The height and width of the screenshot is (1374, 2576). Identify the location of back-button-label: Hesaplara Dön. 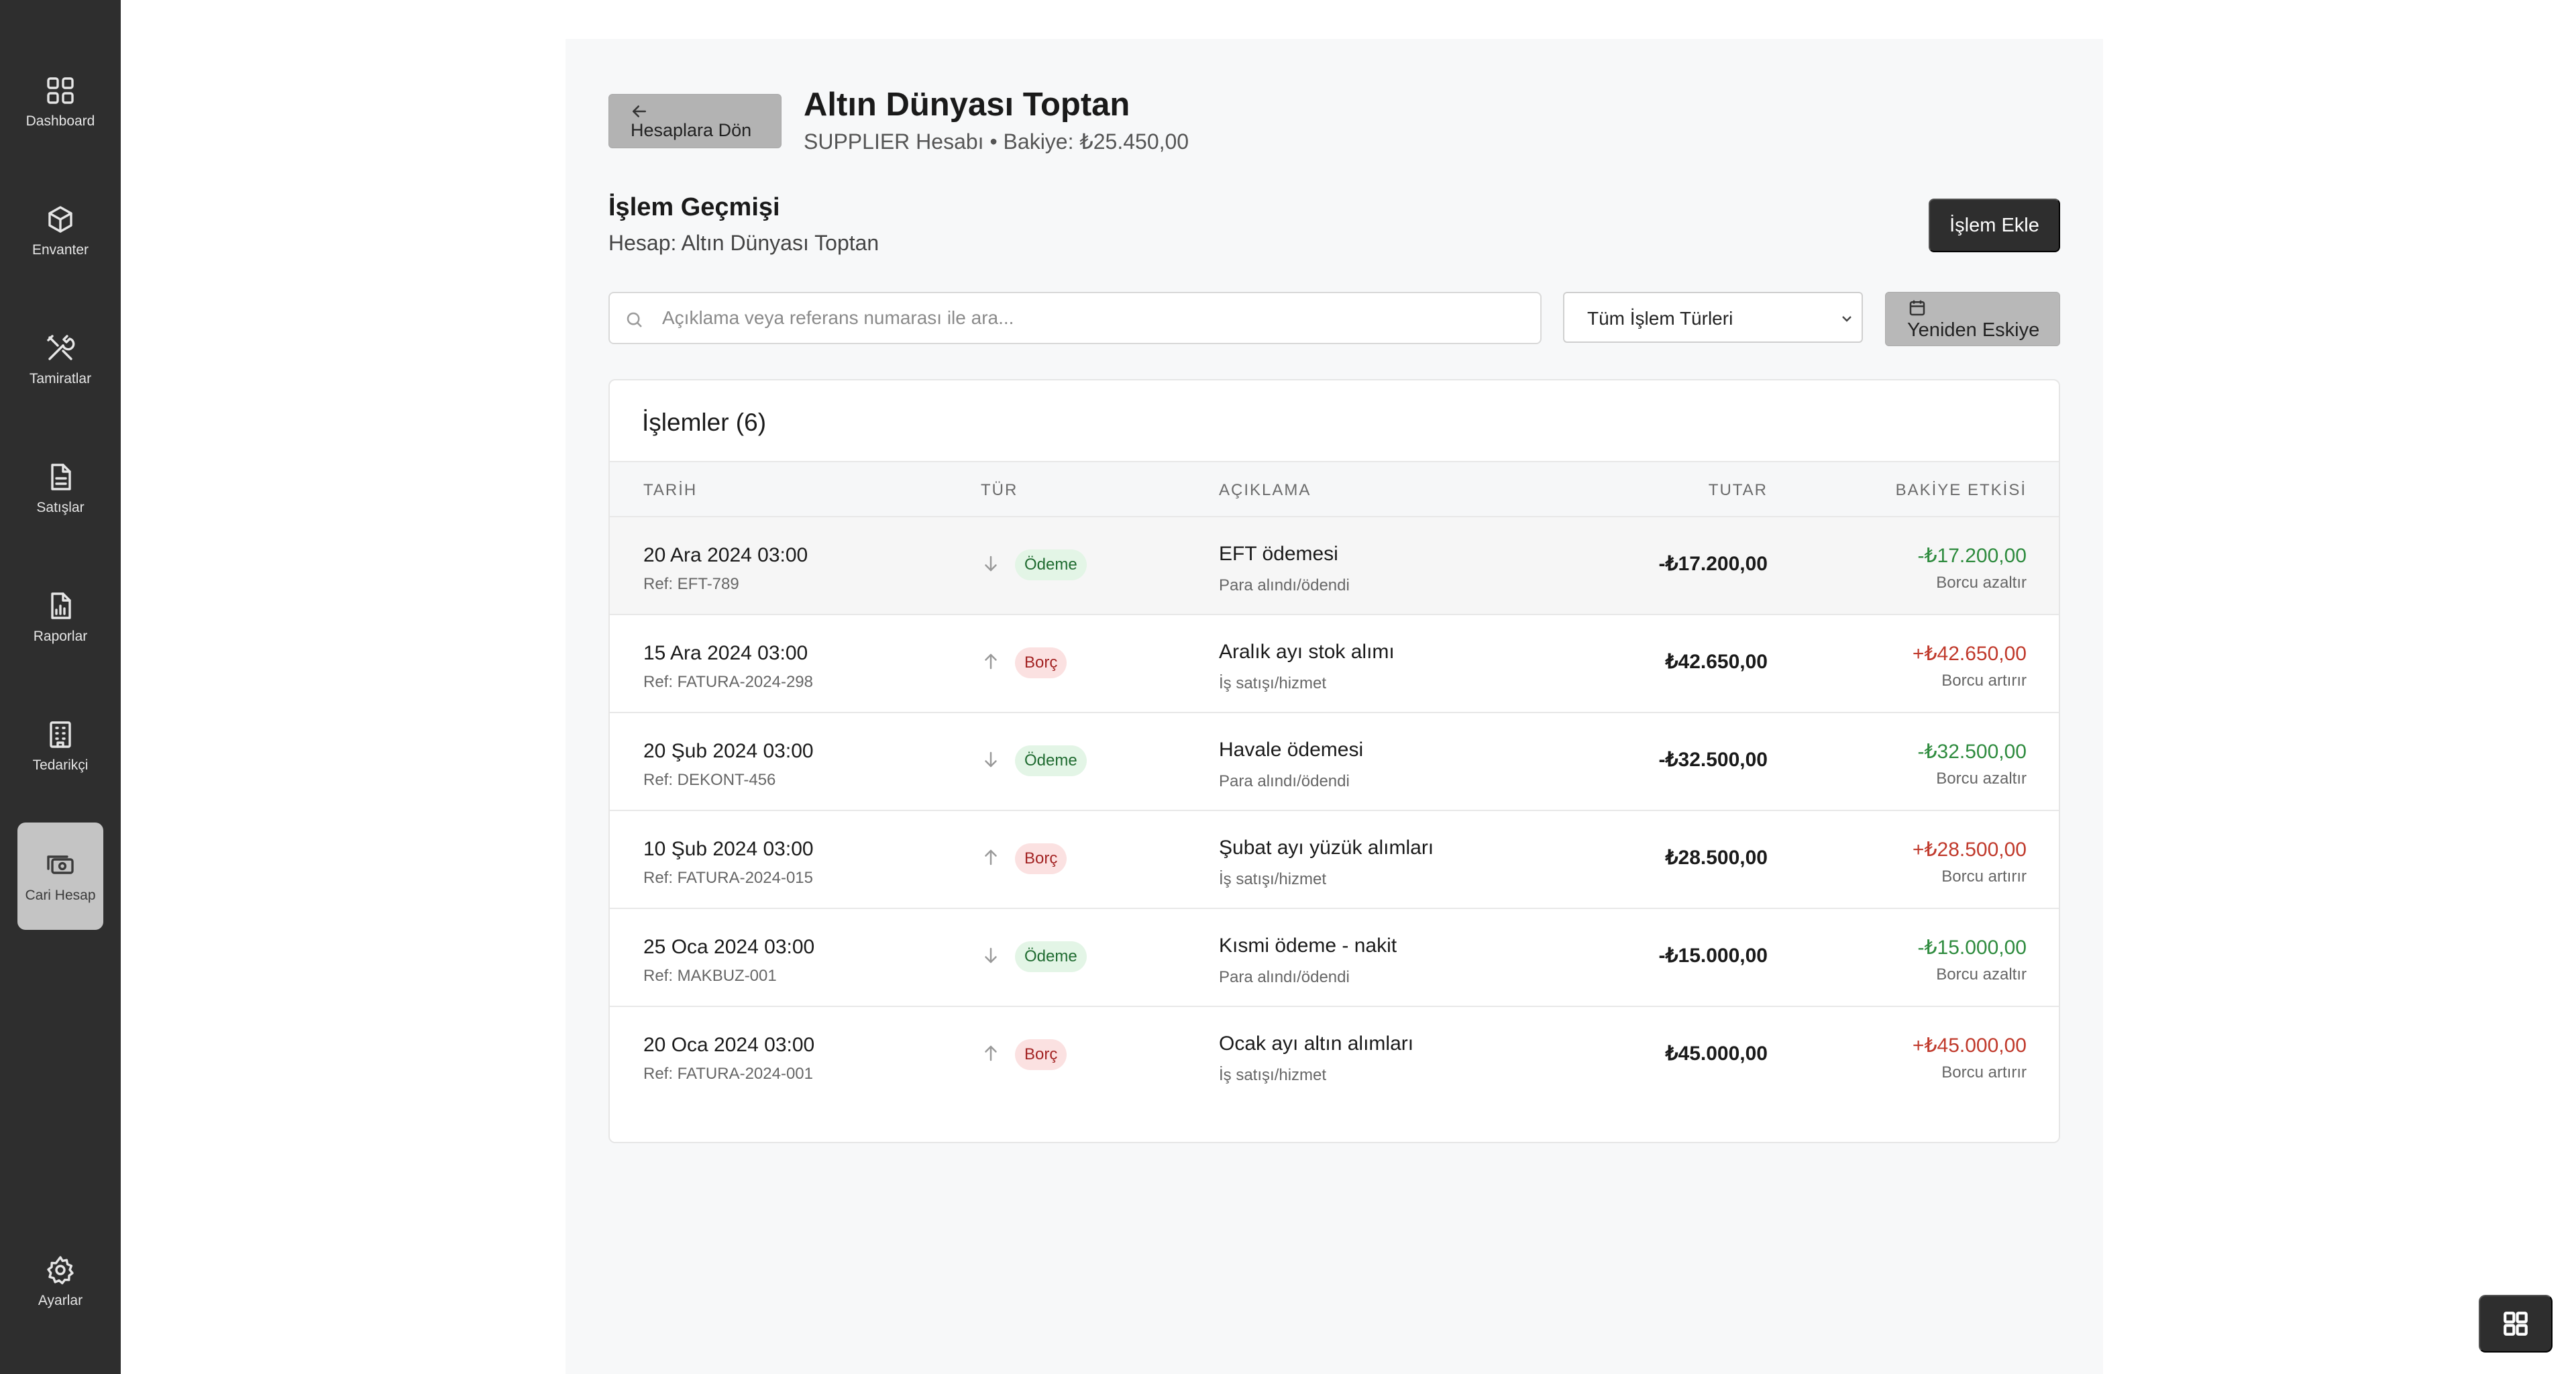
(691, 130).